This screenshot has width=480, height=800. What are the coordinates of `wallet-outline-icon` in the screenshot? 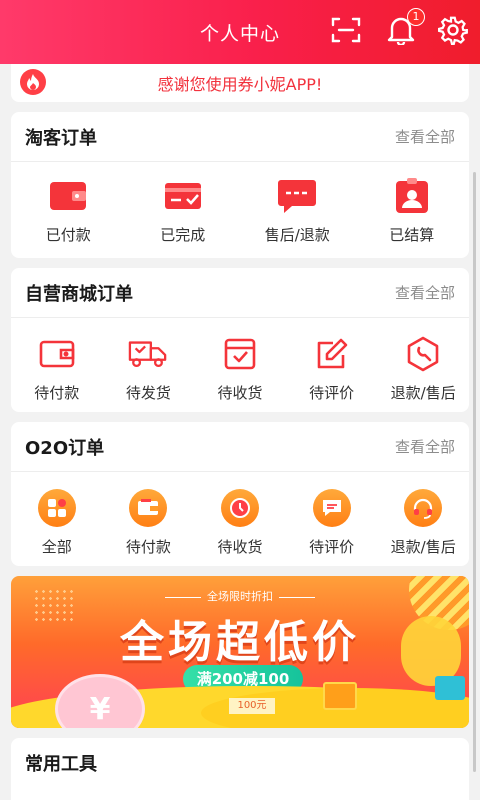 It's located at (57, 354).